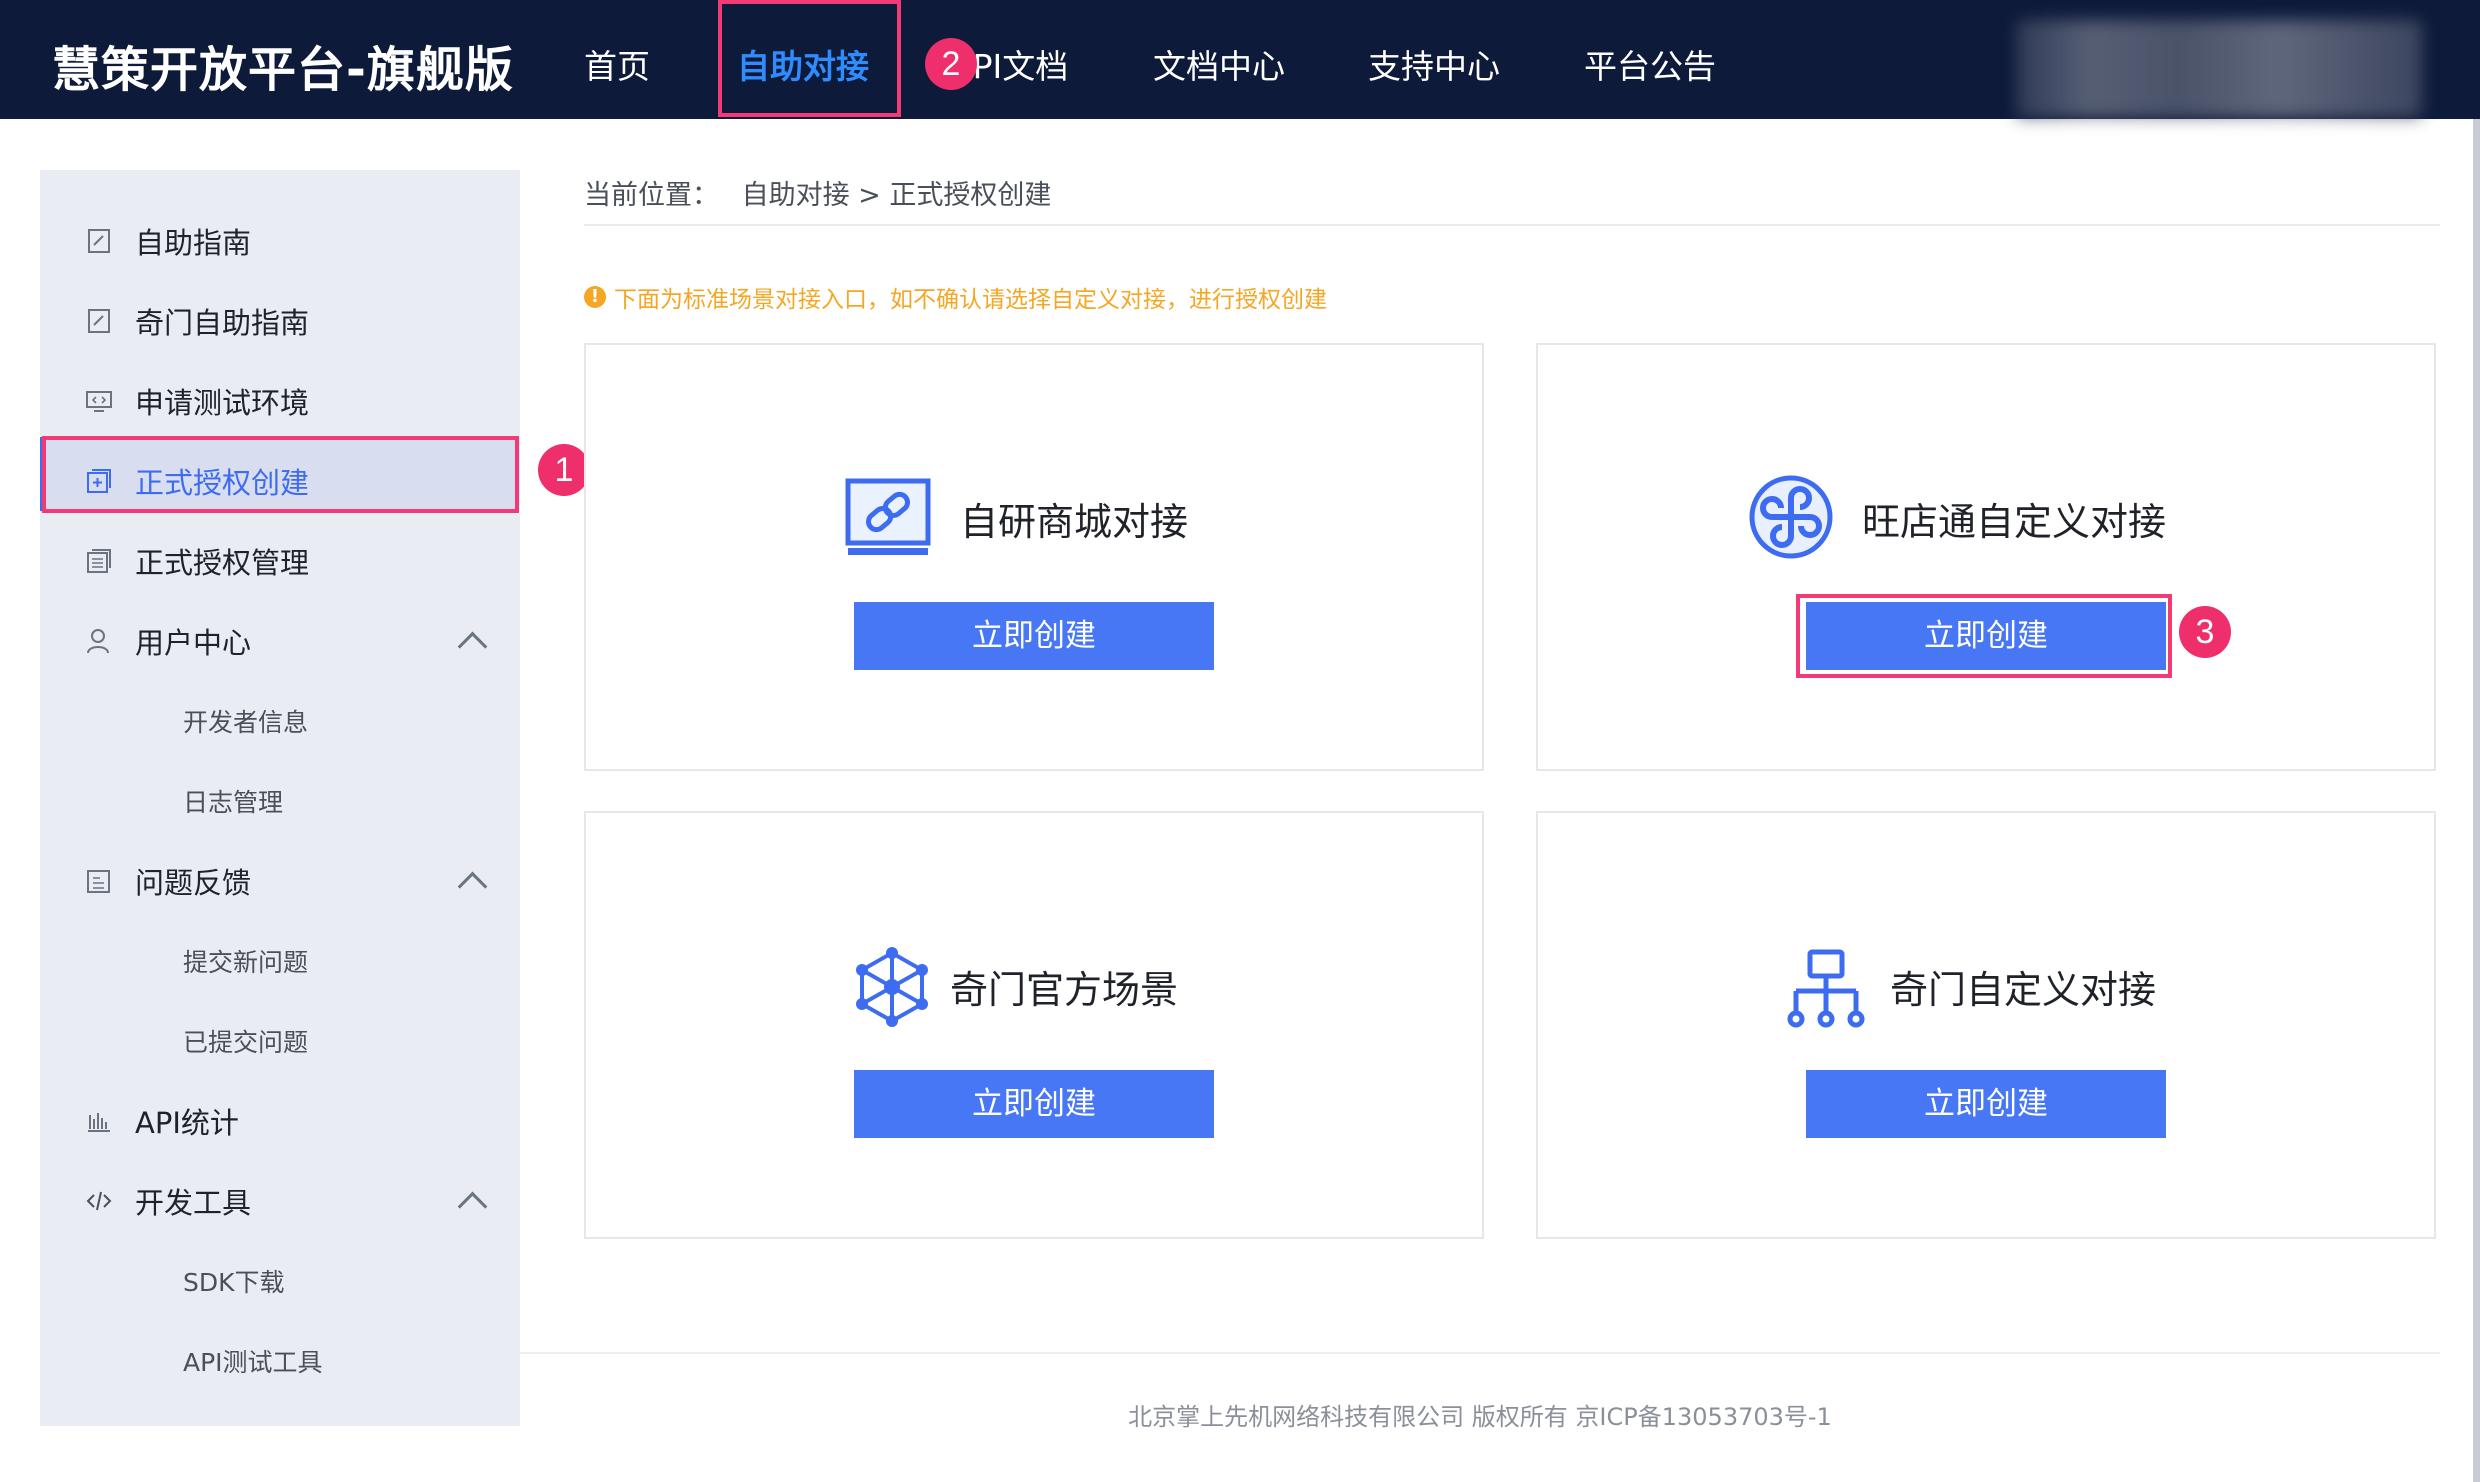 Image resolution: width=2480 pixels, height=1482 pixels. Describe the element at coordinates (888, 516) in the screenshot. I see `link-monitor-icon` at that location.